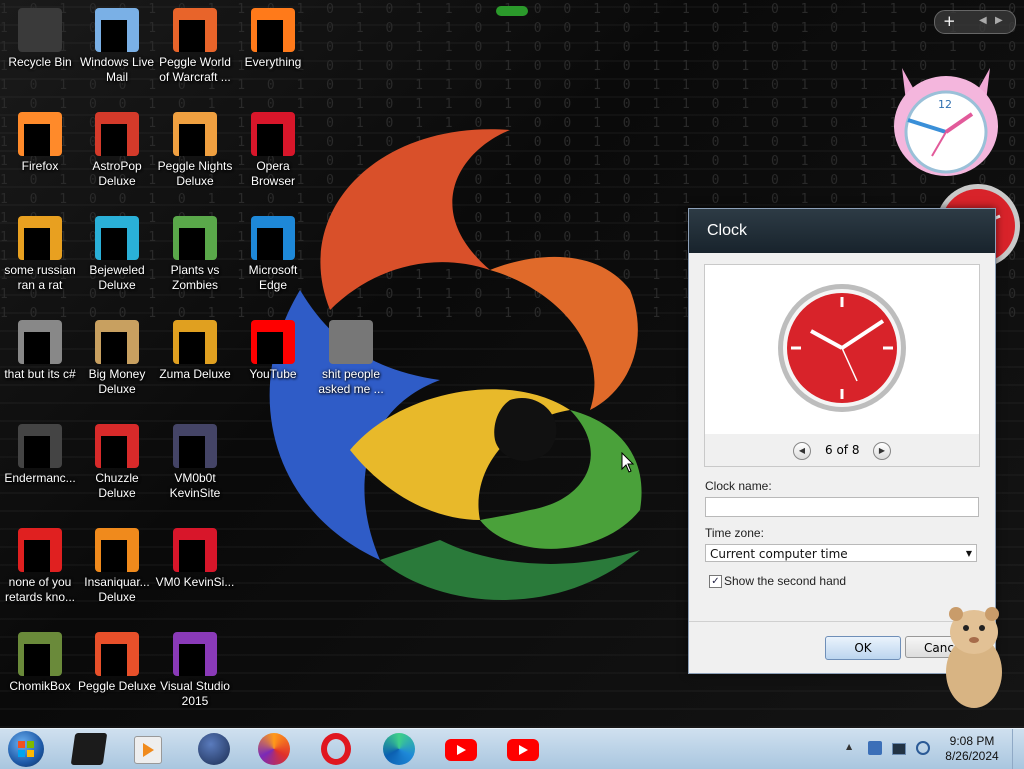 The image size is (1024, 769). Describe the element at coordinates (899, 749) in the screenshot. I see `tray-display-icon` at that location.